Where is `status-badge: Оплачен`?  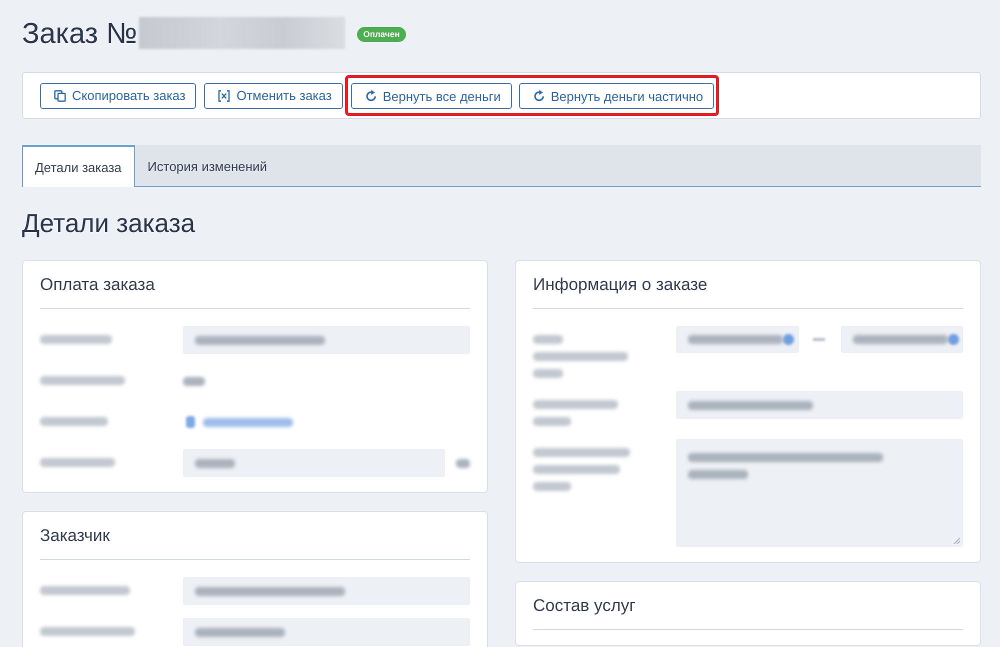
status-badge: Оплачен is located at coordinates (381, 34).